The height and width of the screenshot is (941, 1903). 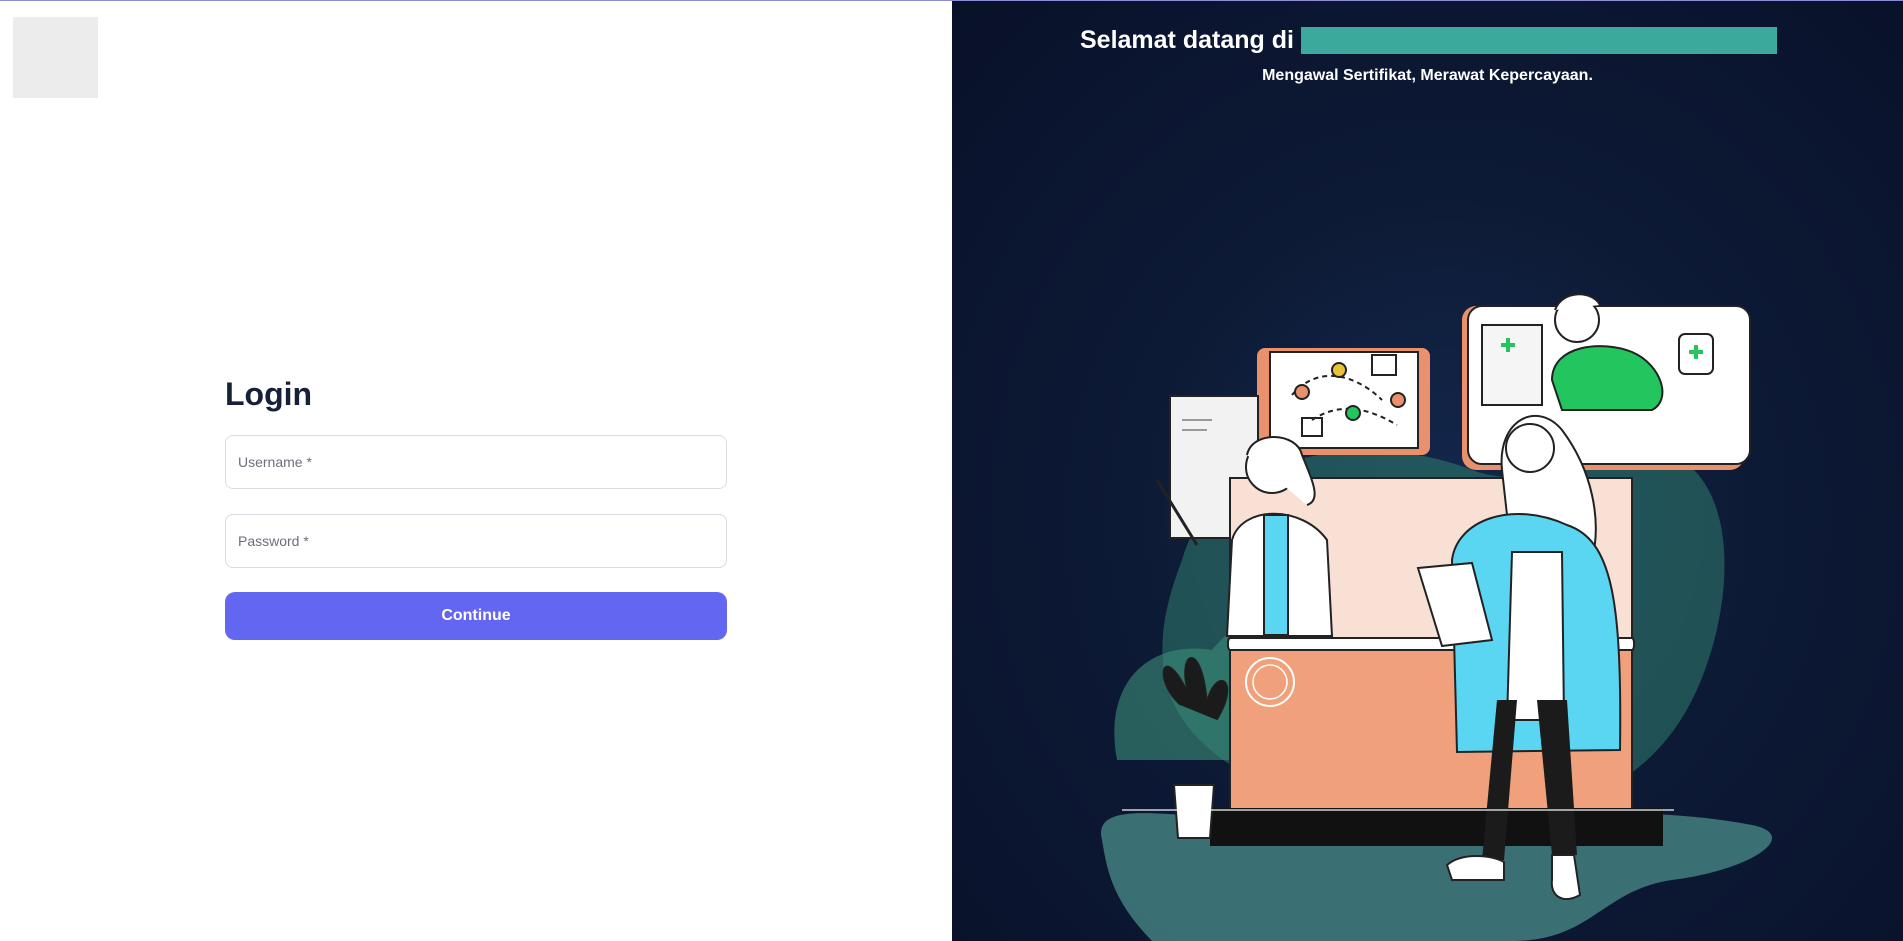 I want to click on page-title: Login, so click(x=269, y=394).